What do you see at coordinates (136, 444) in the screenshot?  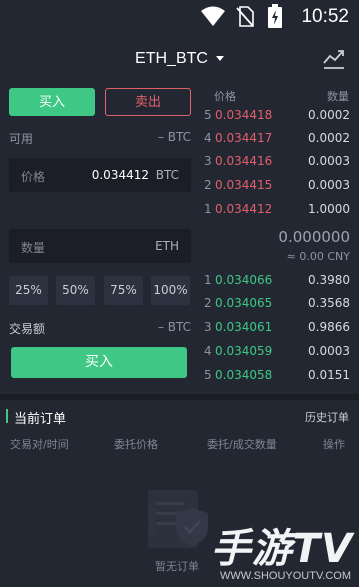 I see `column-header-price: 委托价格` at bounding box center [136, 444].